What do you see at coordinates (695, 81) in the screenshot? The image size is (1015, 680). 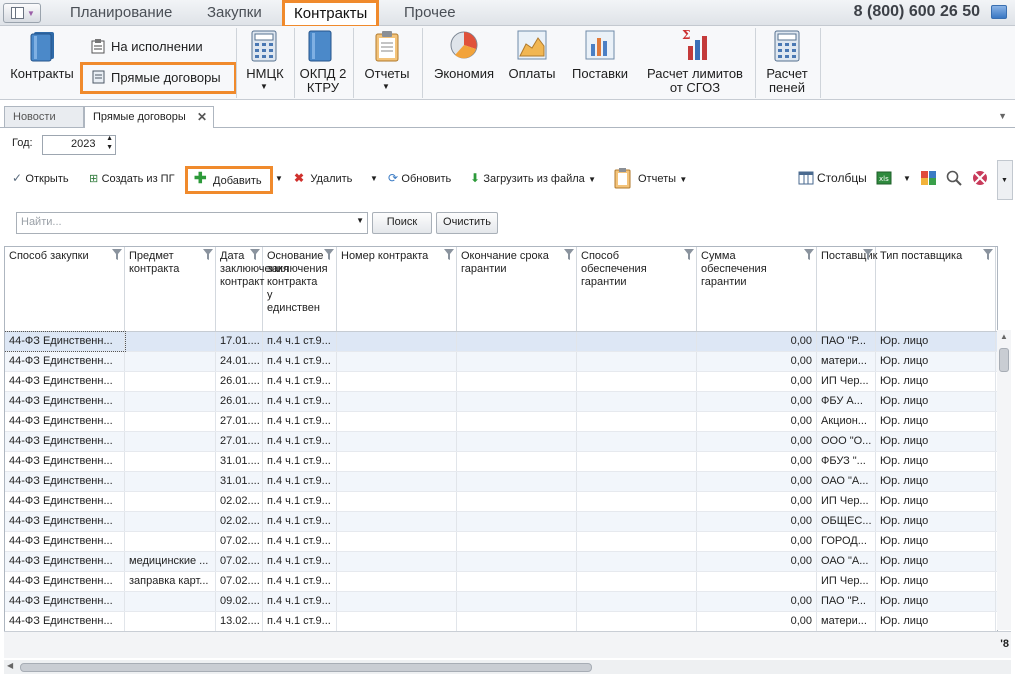 I see `ribbon-limits-button: Расчет лимитов от СГОЗ` at bounding box center [695, 81].